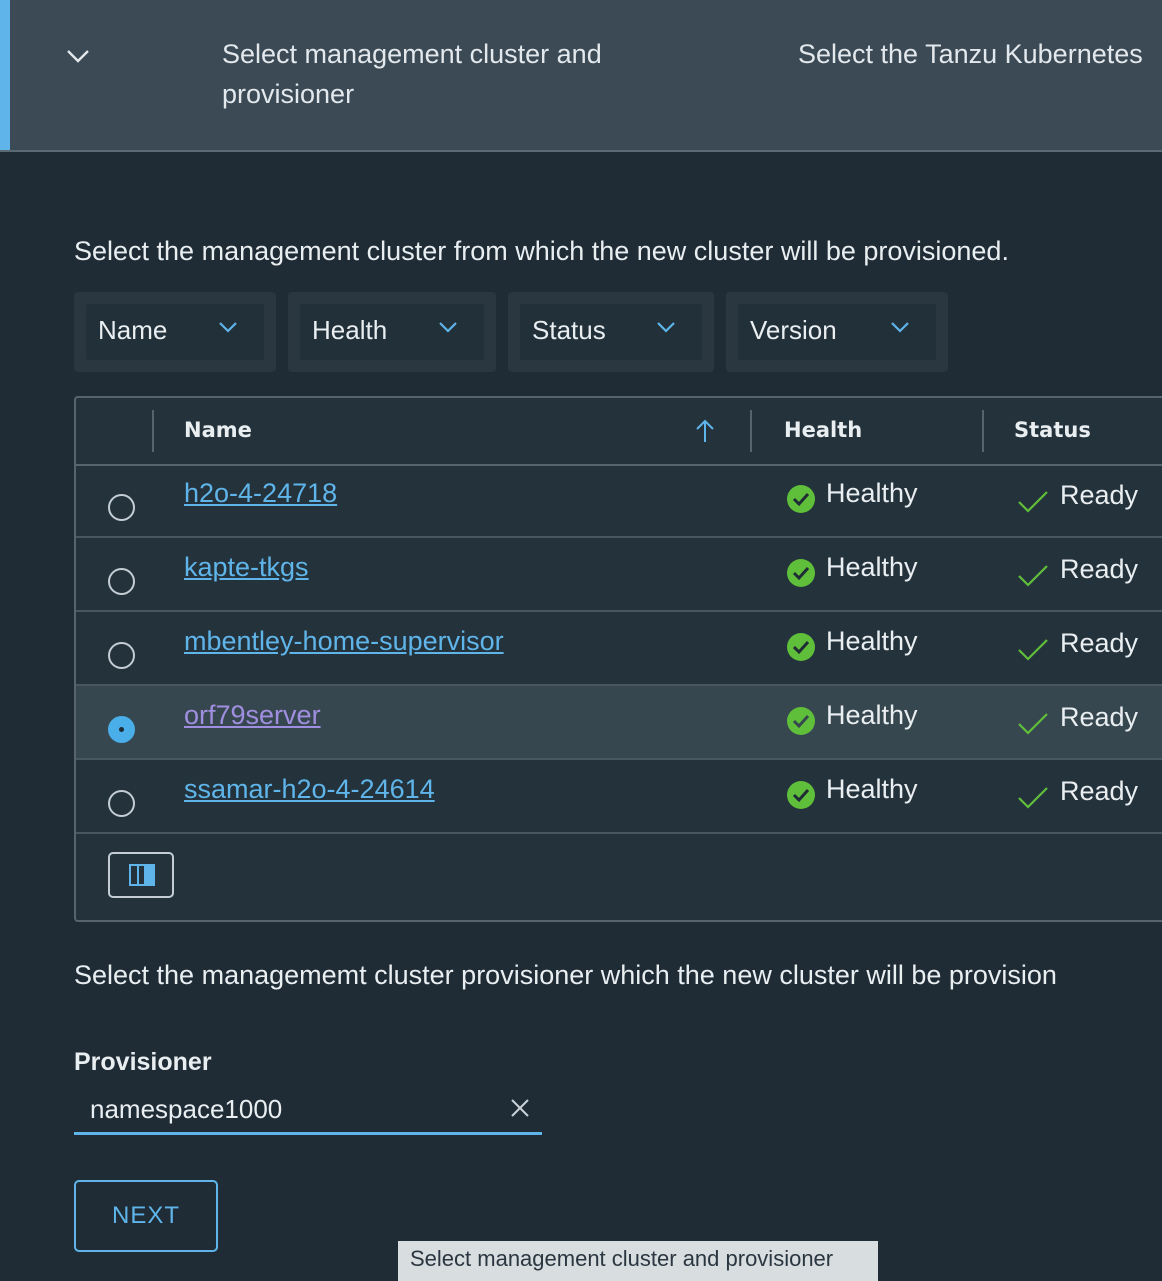  What do you see at coordinates (1052, 430) in the screenshot?
I see `column-header-status: Status` at bounding box center [1052, 430].